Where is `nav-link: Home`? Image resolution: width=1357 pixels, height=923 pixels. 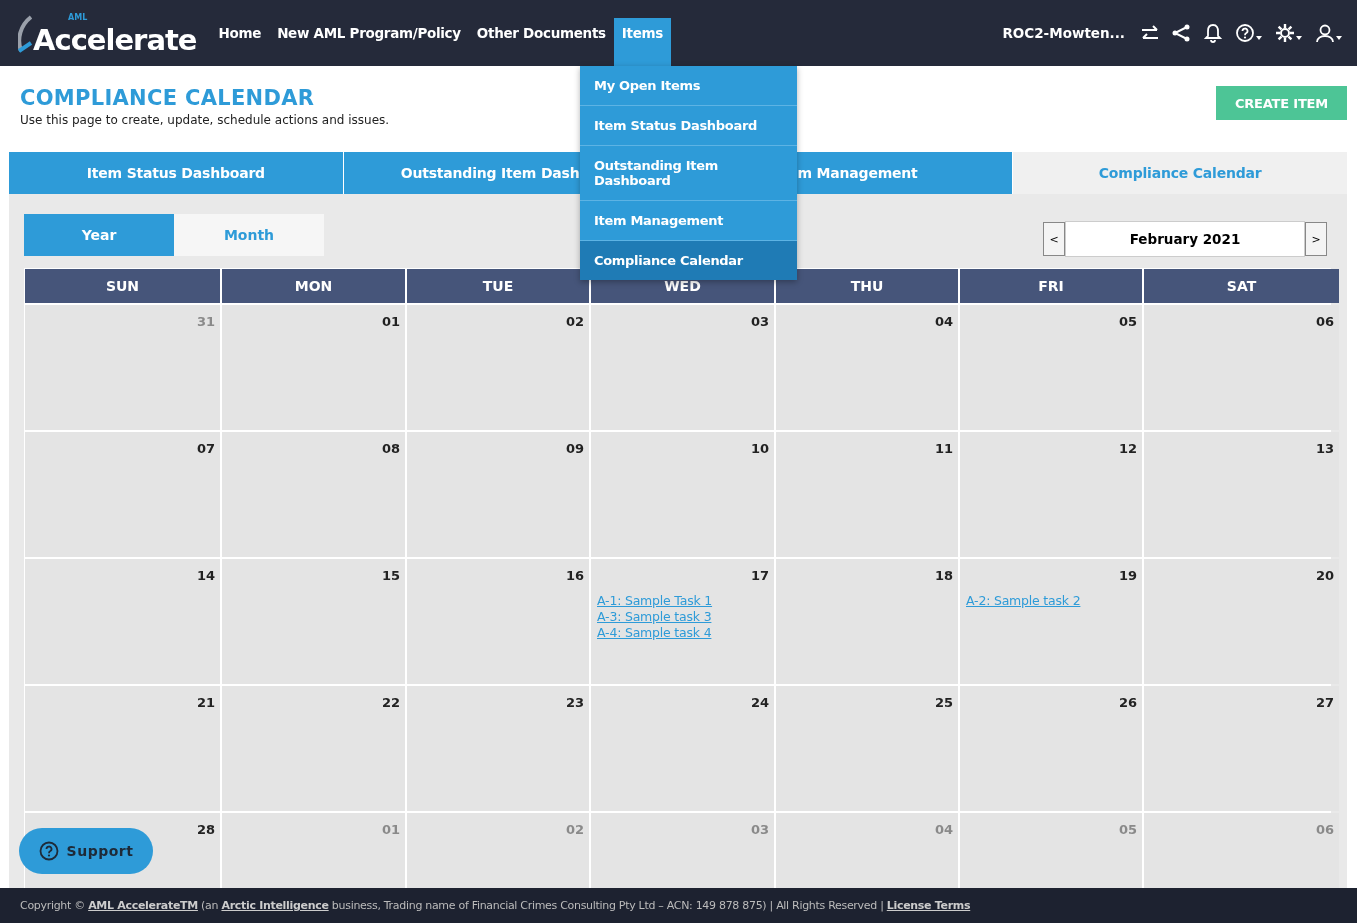 nav-link: Home is located at coordinates (240, 42).